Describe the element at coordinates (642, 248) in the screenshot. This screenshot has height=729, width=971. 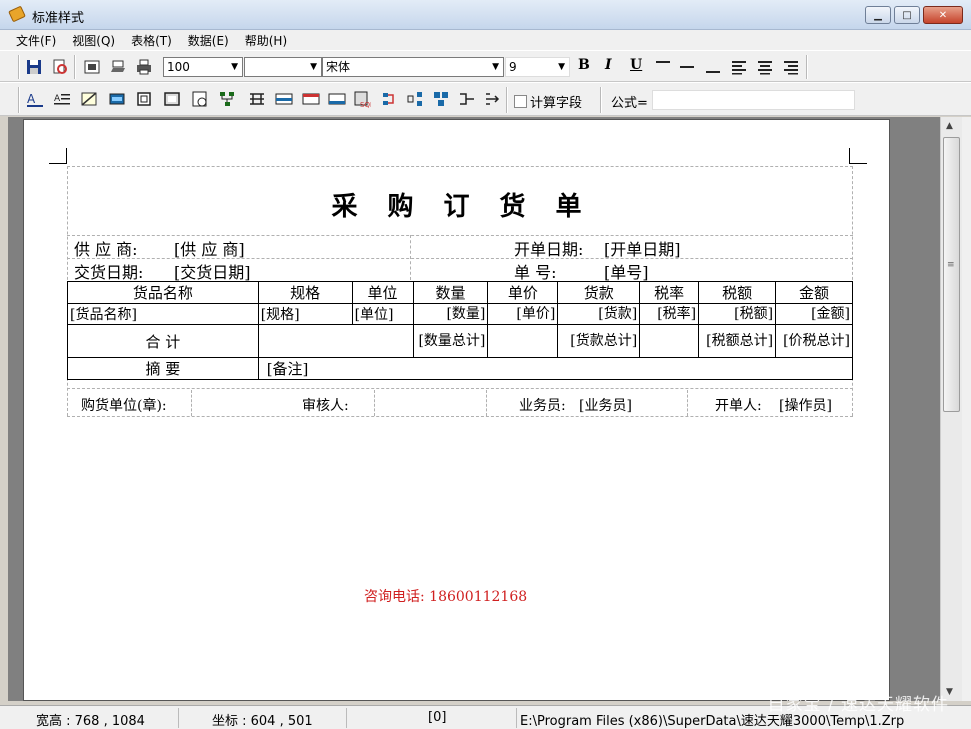
I see `order-date-field: [开单日期]` at that location.